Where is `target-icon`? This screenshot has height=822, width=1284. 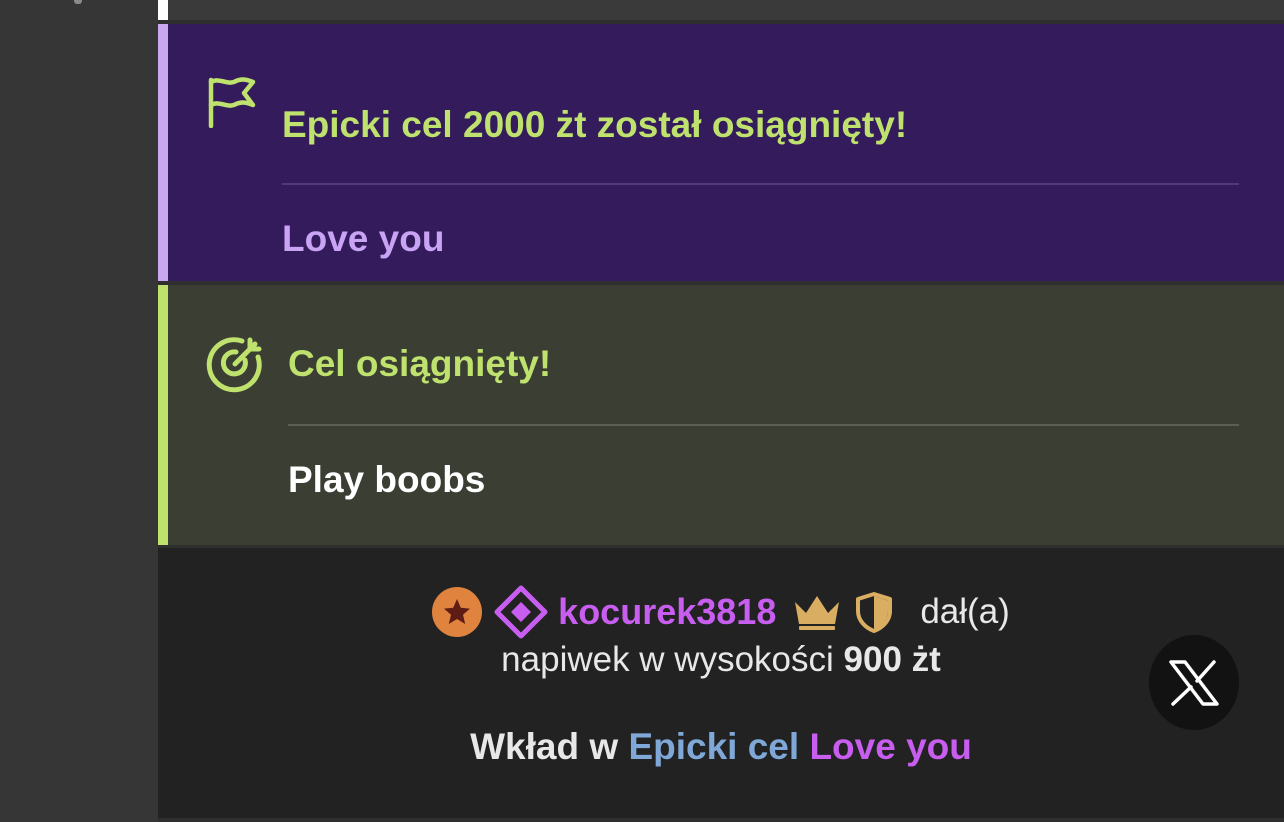 target-icon is located at coordinates (234, 365).